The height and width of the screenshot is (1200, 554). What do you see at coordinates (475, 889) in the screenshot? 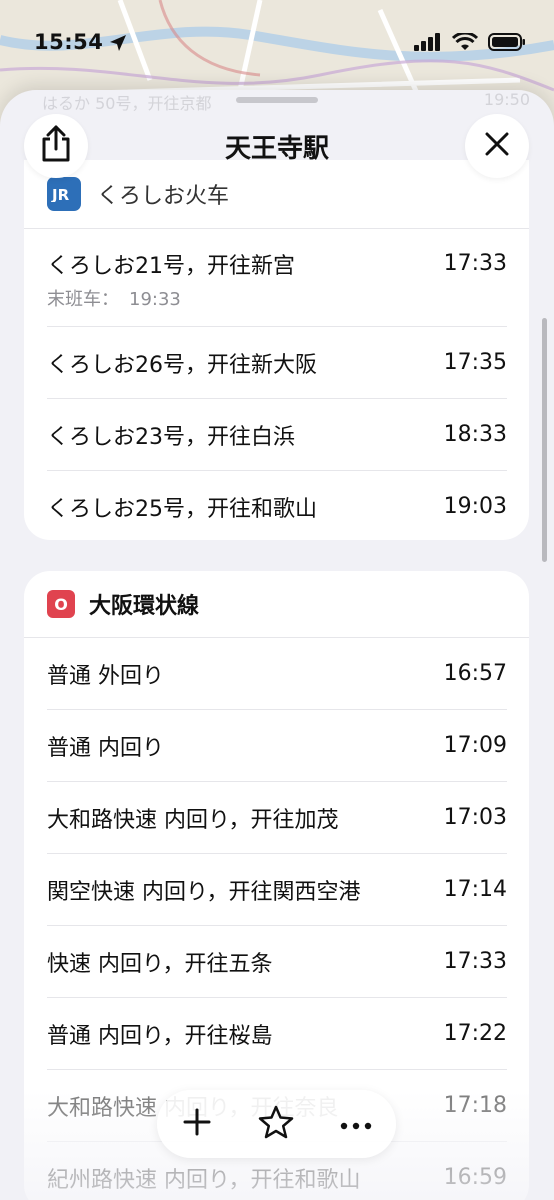
I see `departure-time: 17:14` at bounding box center [475, 889].